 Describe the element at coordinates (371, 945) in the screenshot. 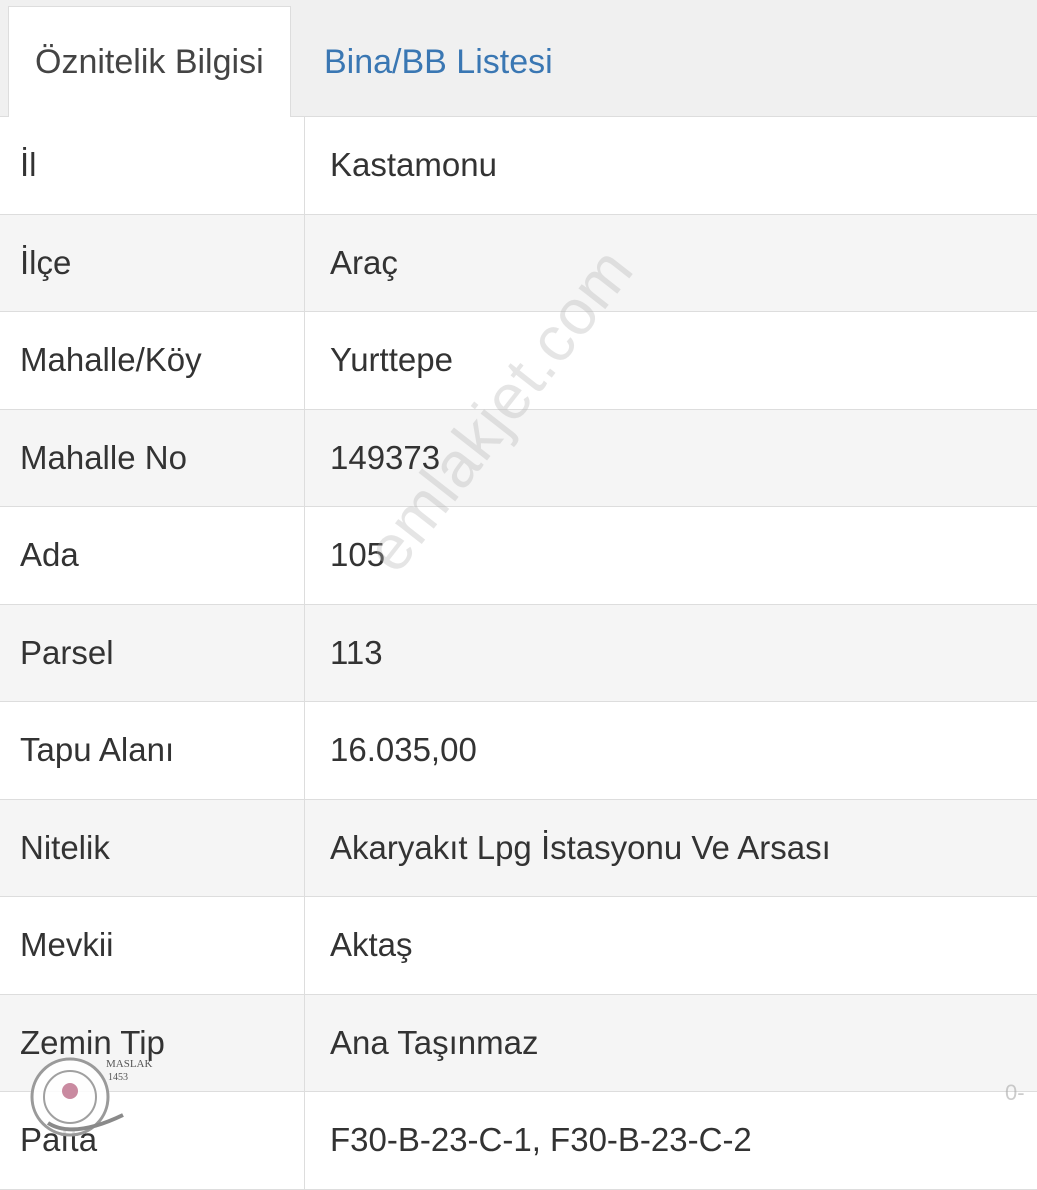

I see `row-value: Aktaş` at that location.